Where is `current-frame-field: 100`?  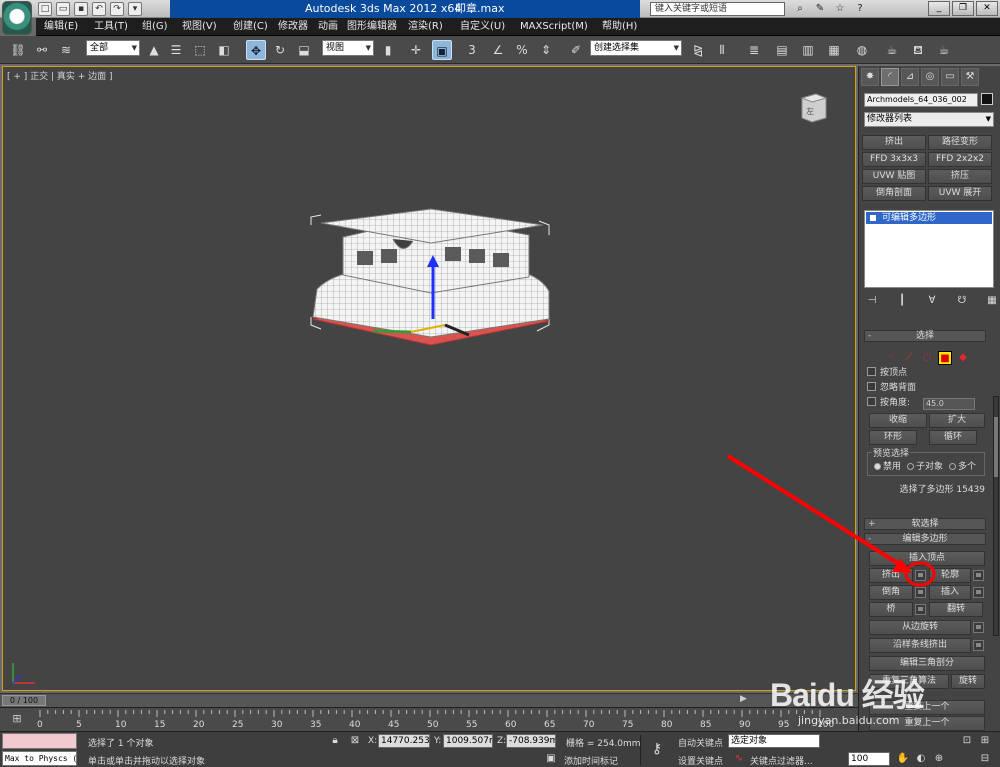
current-frame-field: 100 is located at coordinates (869, 759).